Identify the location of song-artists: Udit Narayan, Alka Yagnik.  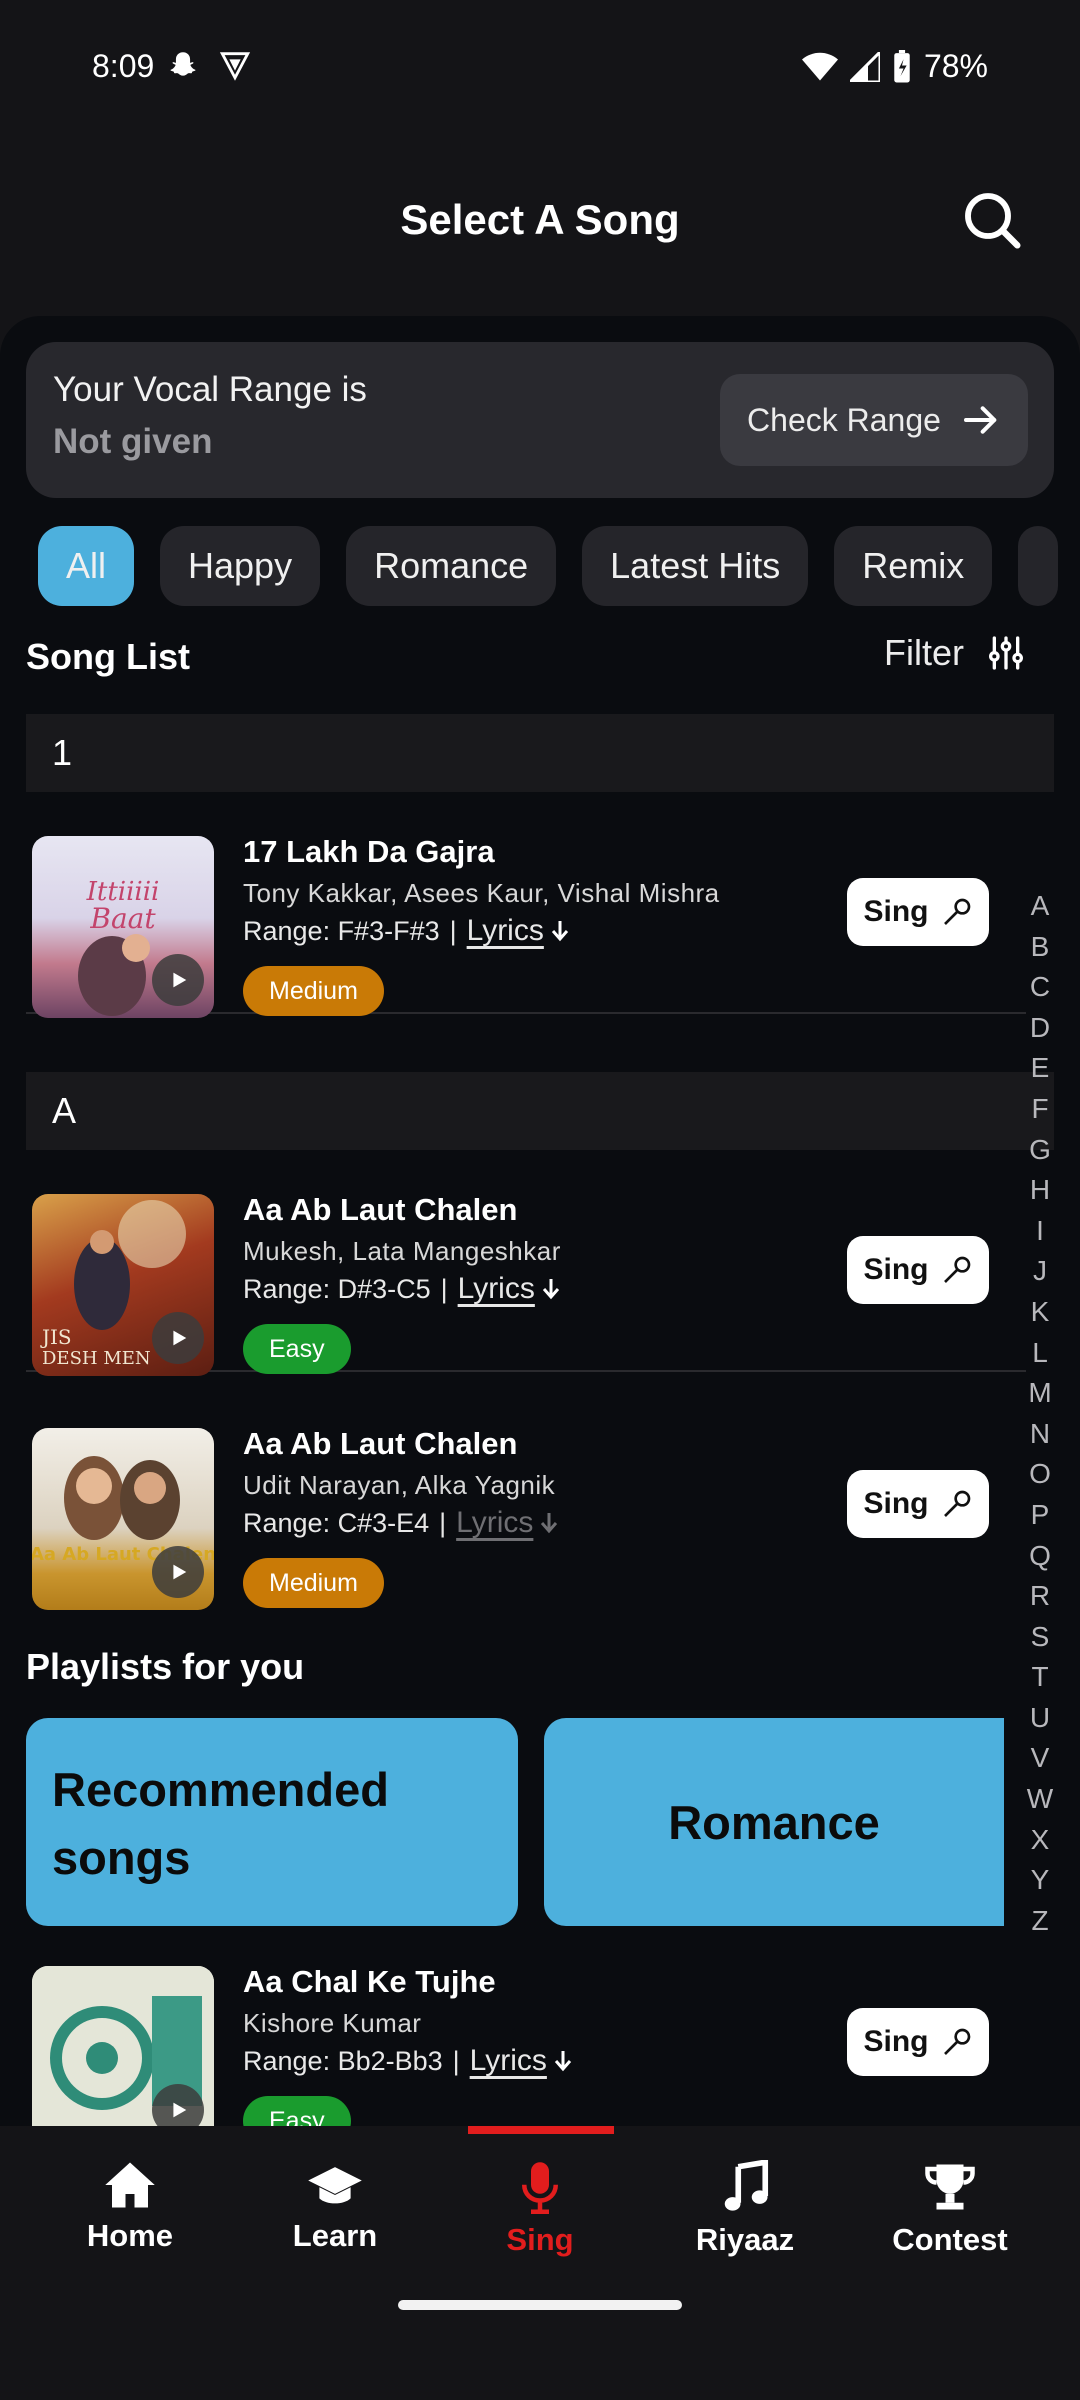
(399, 1485).